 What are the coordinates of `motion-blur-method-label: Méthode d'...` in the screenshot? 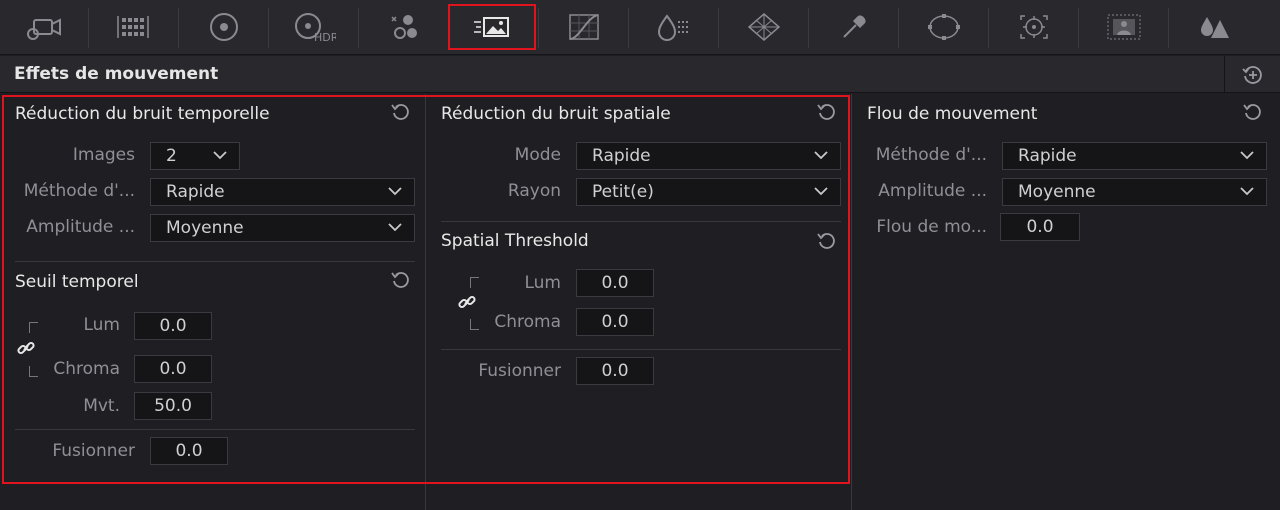 It's located at (931, 155).